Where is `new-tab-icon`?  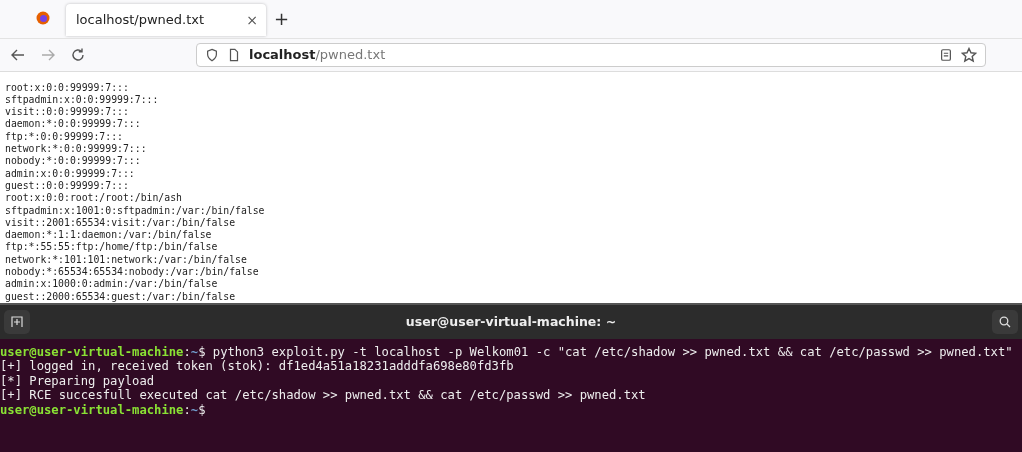
new-tab-icon is located at coordinates (17, 321).